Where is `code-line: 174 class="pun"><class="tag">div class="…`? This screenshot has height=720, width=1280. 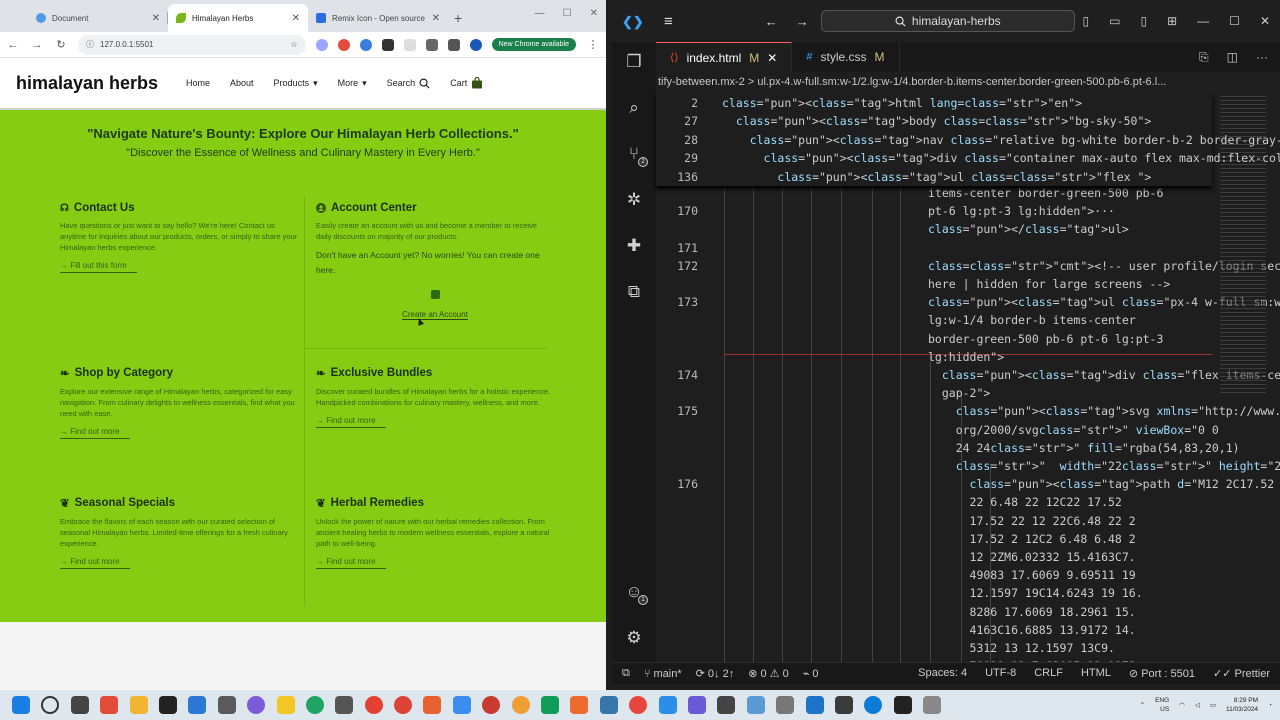 code-line: 174 class="pun"><class="tag">div class="… is located at coordinates (968, 375).